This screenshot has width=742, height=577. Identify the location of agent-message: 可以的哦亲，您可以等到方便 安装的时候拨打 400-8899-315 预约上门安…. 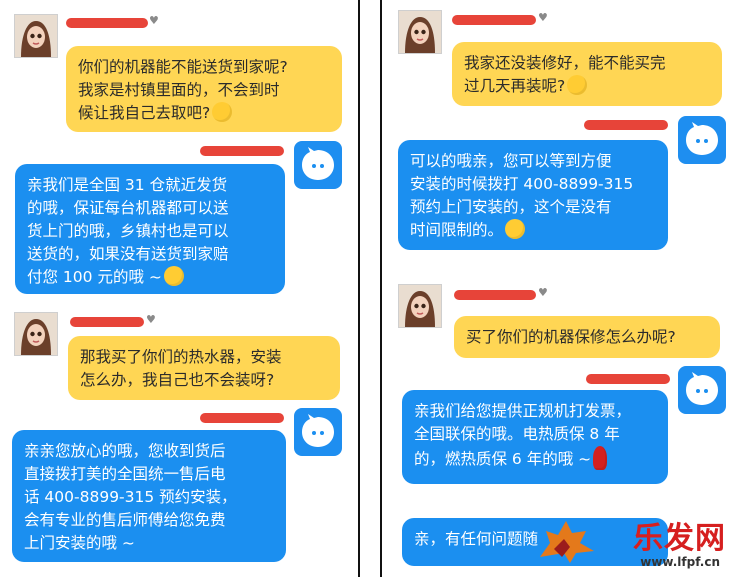
(533, 195).